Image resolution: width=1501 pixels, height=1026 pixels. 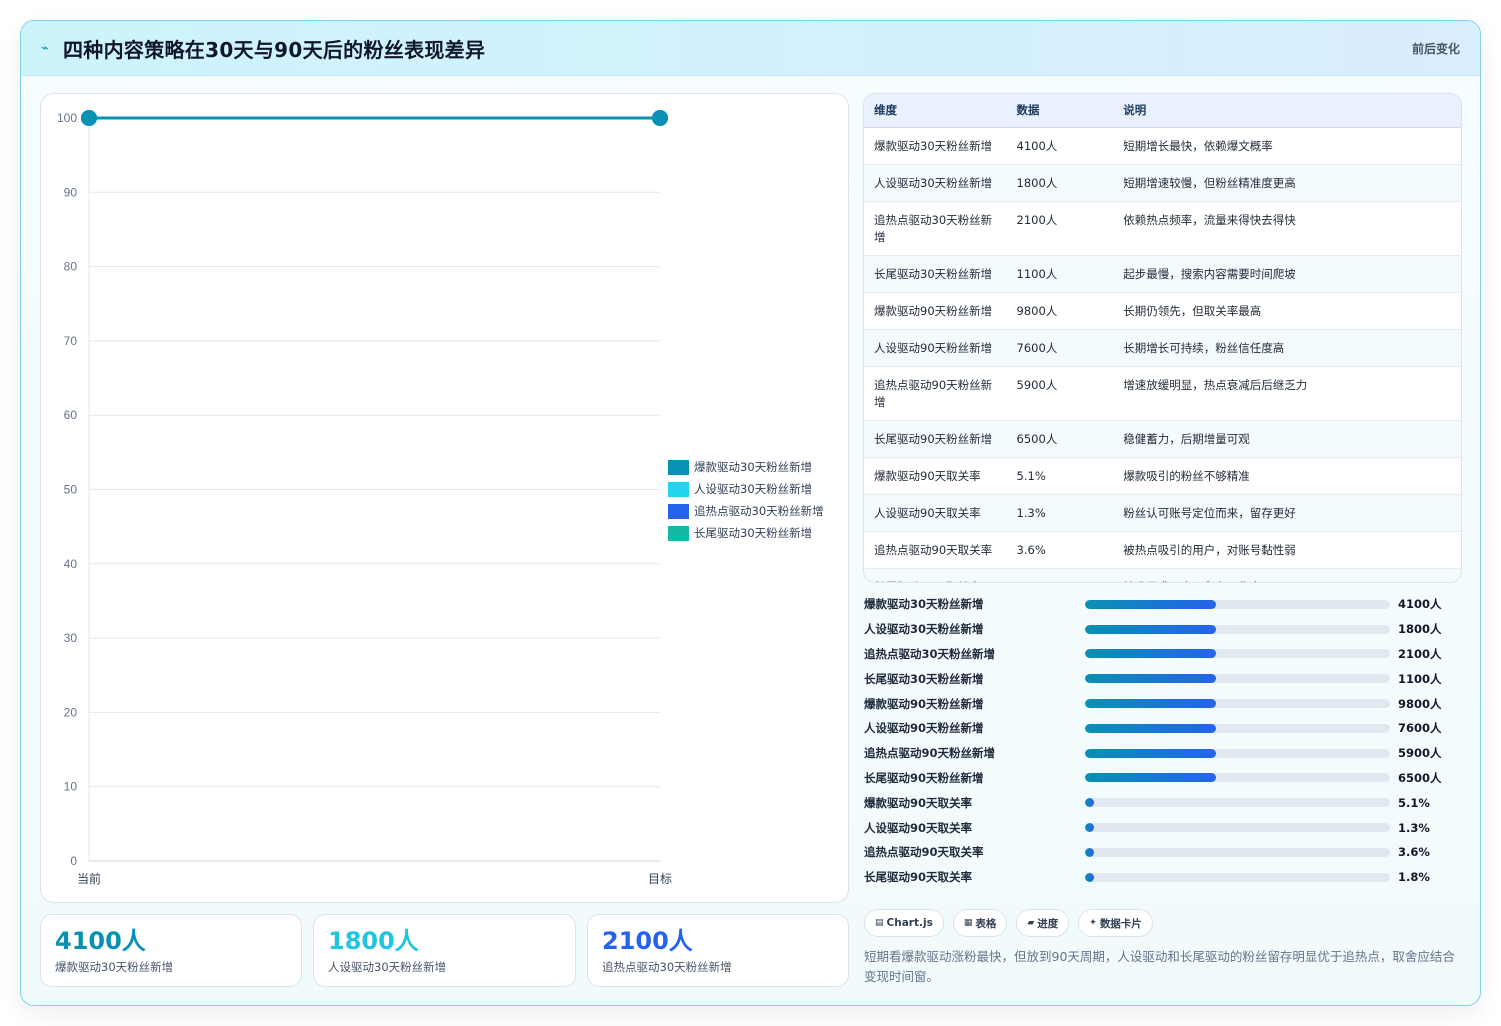 I want to click on cell-dimension: 追热点驱动30天粉丝新增, so click(x=935, y=228).